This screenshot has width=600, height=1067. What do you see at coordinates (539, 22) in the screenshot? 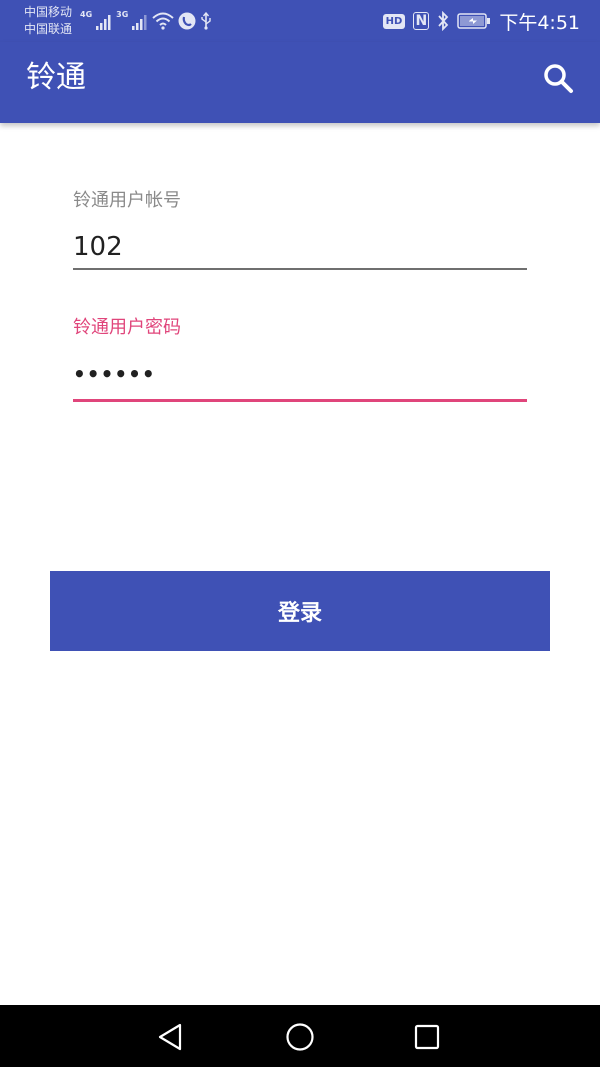
I see `status-time: 下午4:51` at bounding box center [539, 22].